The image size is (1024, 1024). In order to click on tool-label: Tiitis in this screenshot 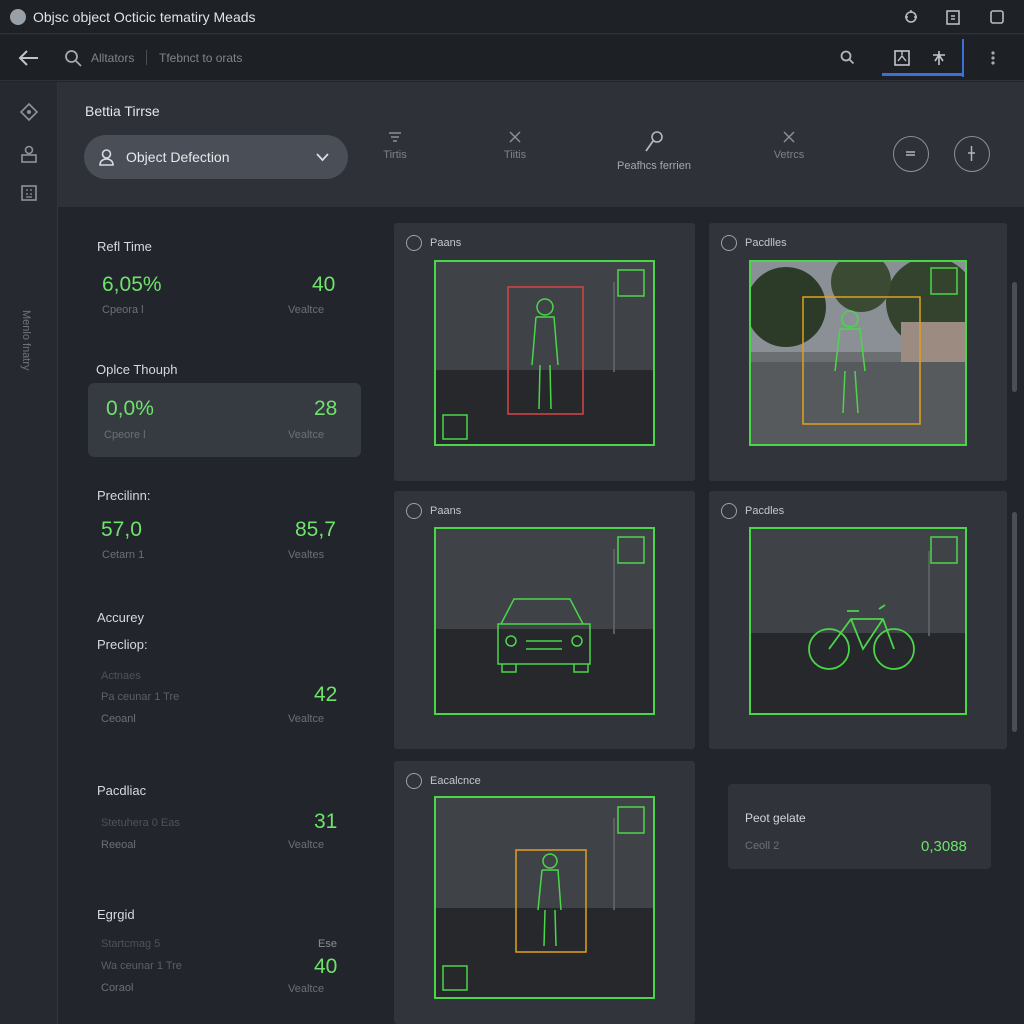, I will do `click(515, 155)`.